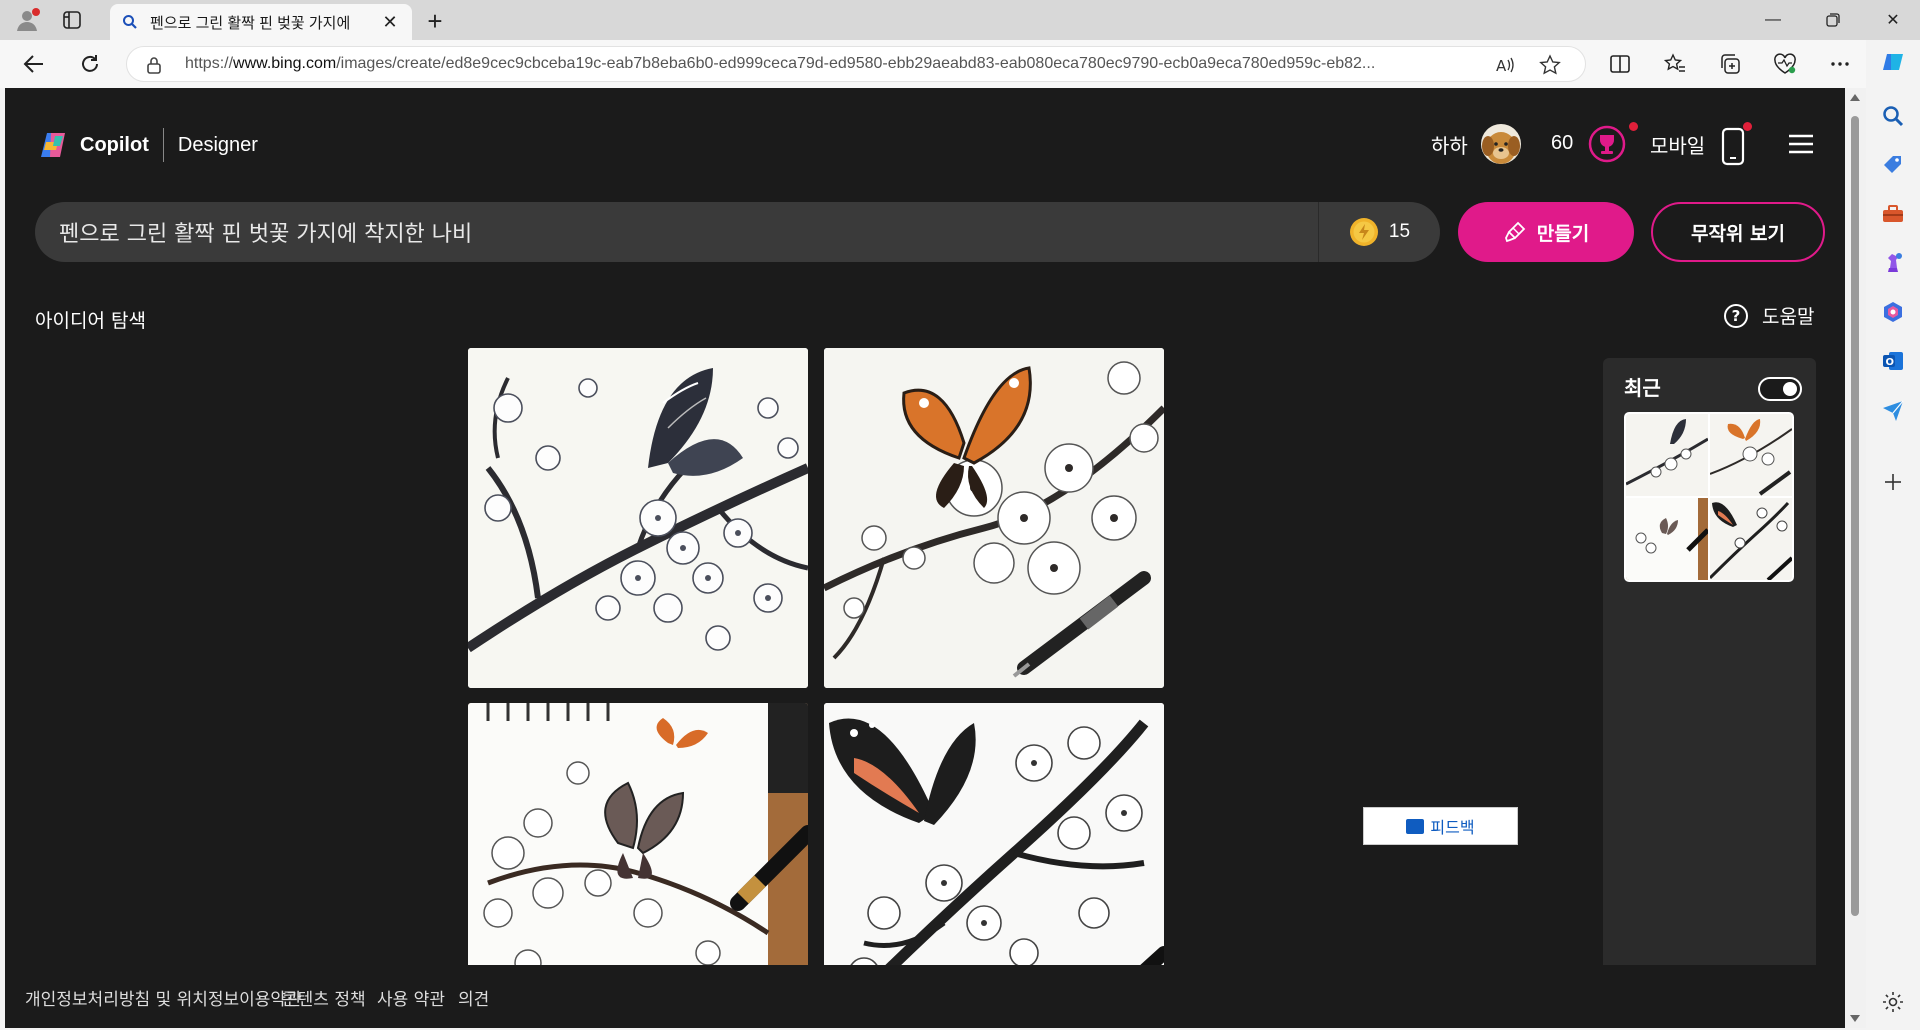 Image resolution: width=1920 pixels, height=1030 pixels. What do you see at coordinates (1550, 65) in the screenshot?
I see `favorite-star-icon` at bounding box center [1550, 65].